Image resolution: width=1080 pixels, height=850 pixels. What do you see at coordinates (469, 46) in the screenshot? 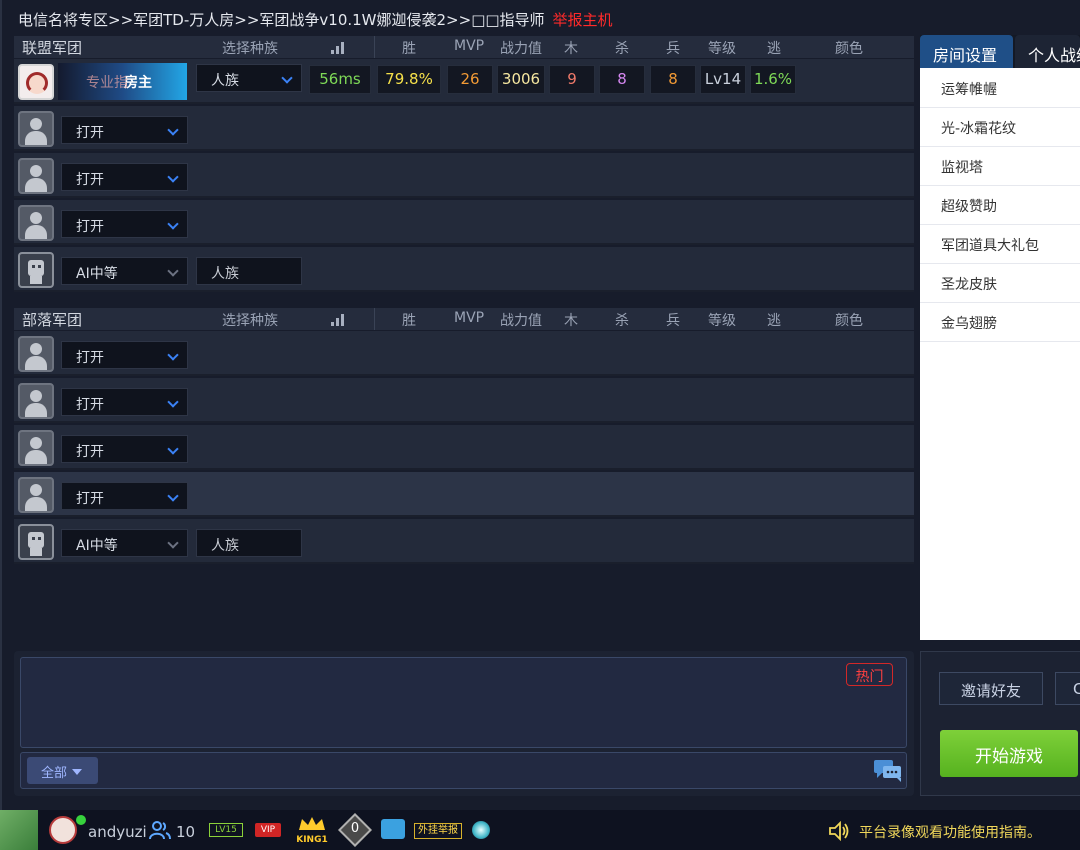
I see `col-mvp: MVP` at bounding box center [469, 46].